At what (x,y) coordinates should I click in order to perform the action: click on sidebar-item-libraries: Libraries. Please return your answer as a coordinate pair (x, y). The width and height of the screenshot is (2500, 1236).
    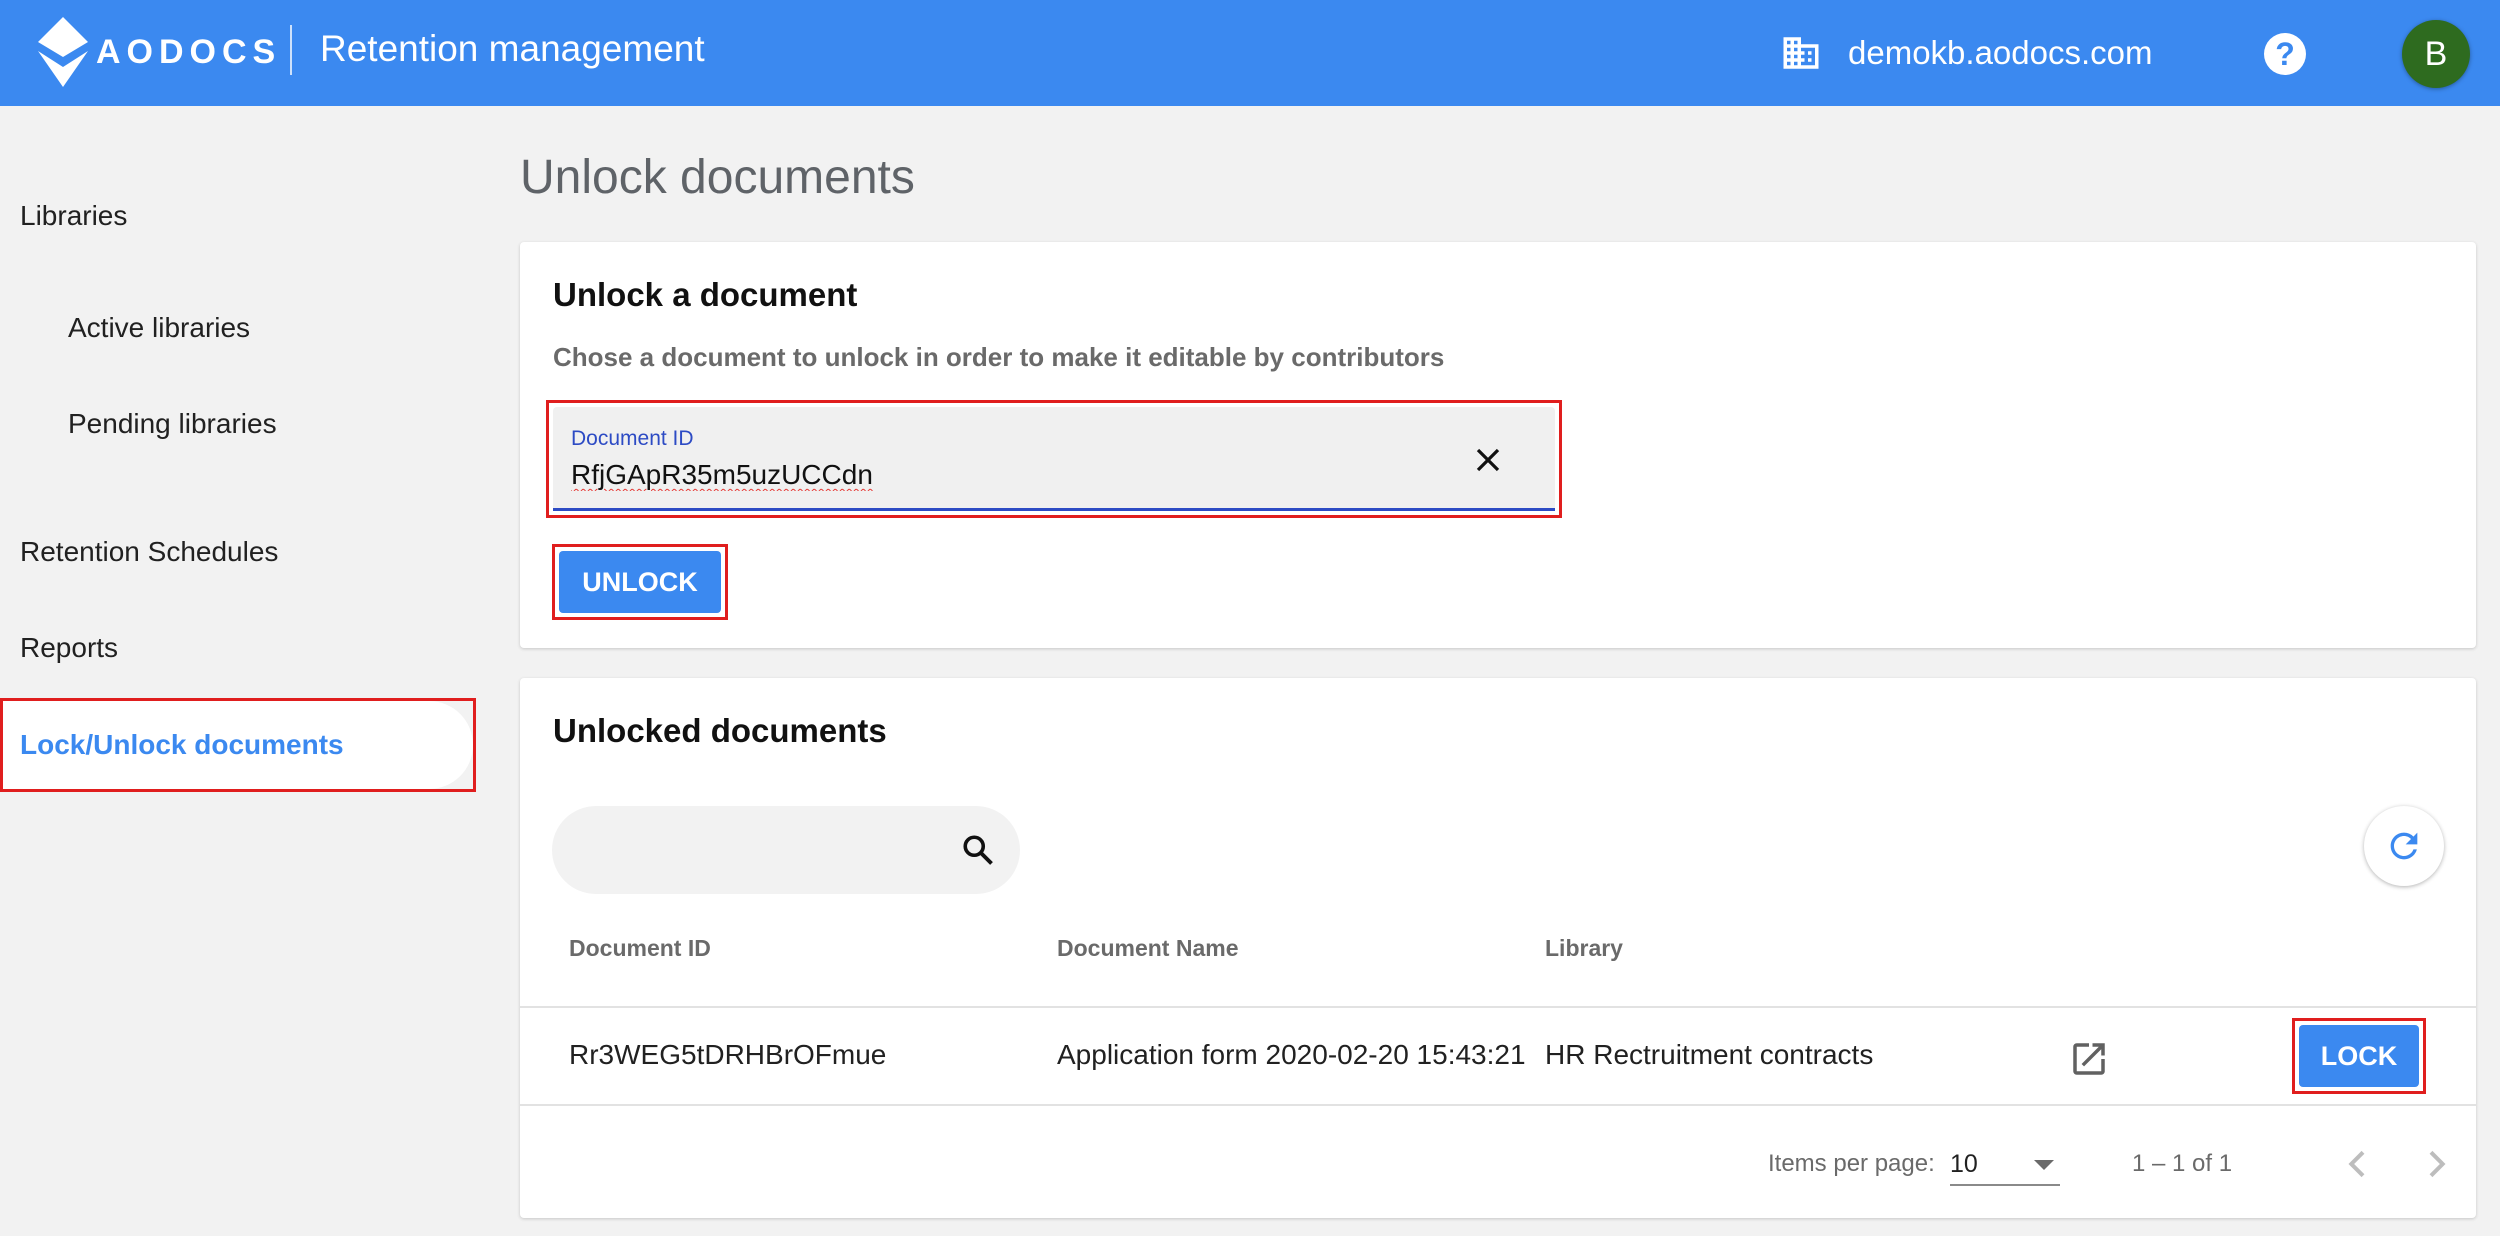
    Looking at the image, I should click on (73, 216).